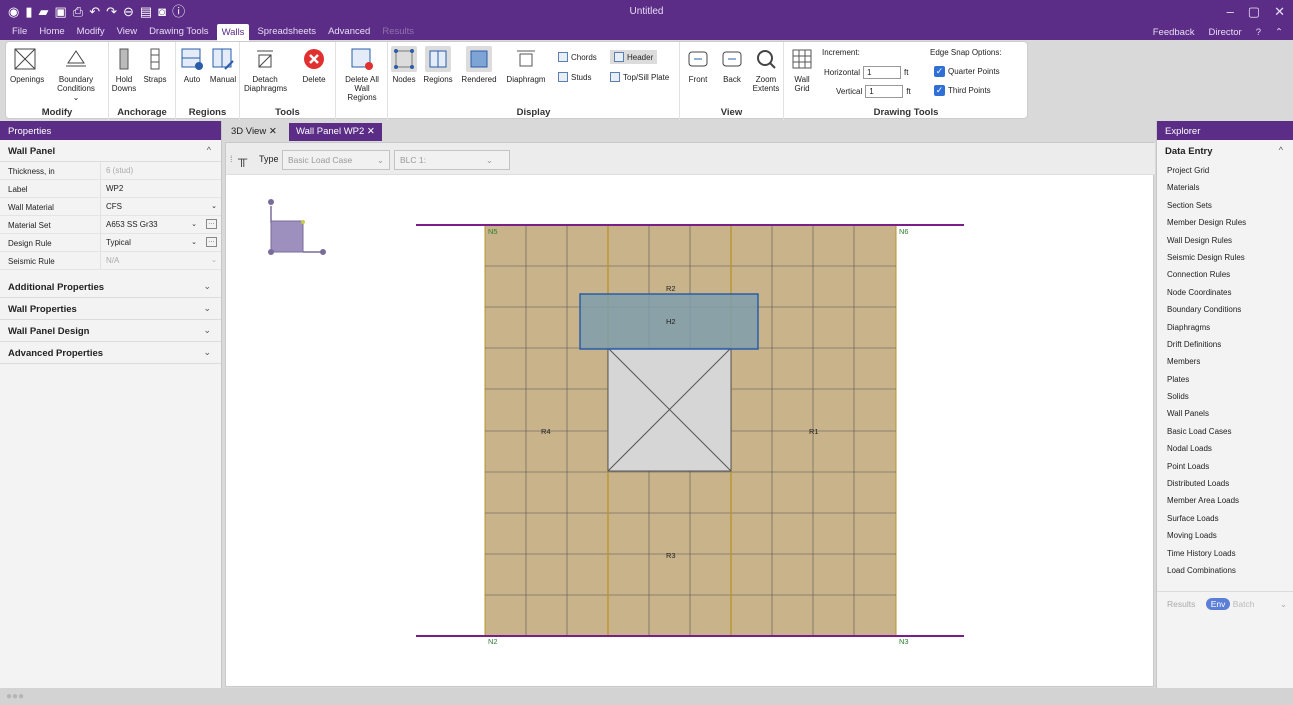  I want to click on group-label-regions: Regions, so click(207, 112).